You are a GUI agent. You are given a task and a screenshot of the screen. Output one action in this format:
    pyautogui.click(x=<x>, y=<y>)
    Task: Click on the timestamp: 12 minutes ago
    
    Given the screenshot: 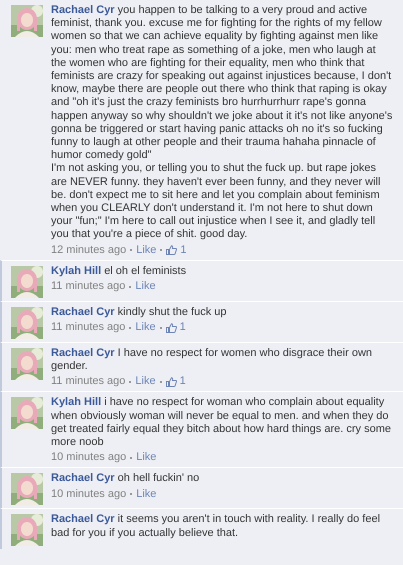 What is the action you would take?
    pyautogui.click(x=88, y=250)
    